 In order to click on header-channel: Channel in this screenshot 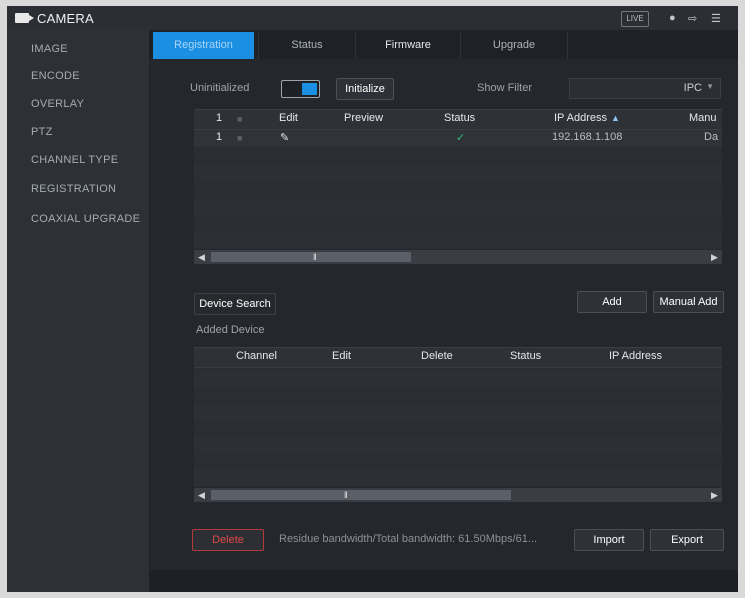, I will do `click(256, 356)`.